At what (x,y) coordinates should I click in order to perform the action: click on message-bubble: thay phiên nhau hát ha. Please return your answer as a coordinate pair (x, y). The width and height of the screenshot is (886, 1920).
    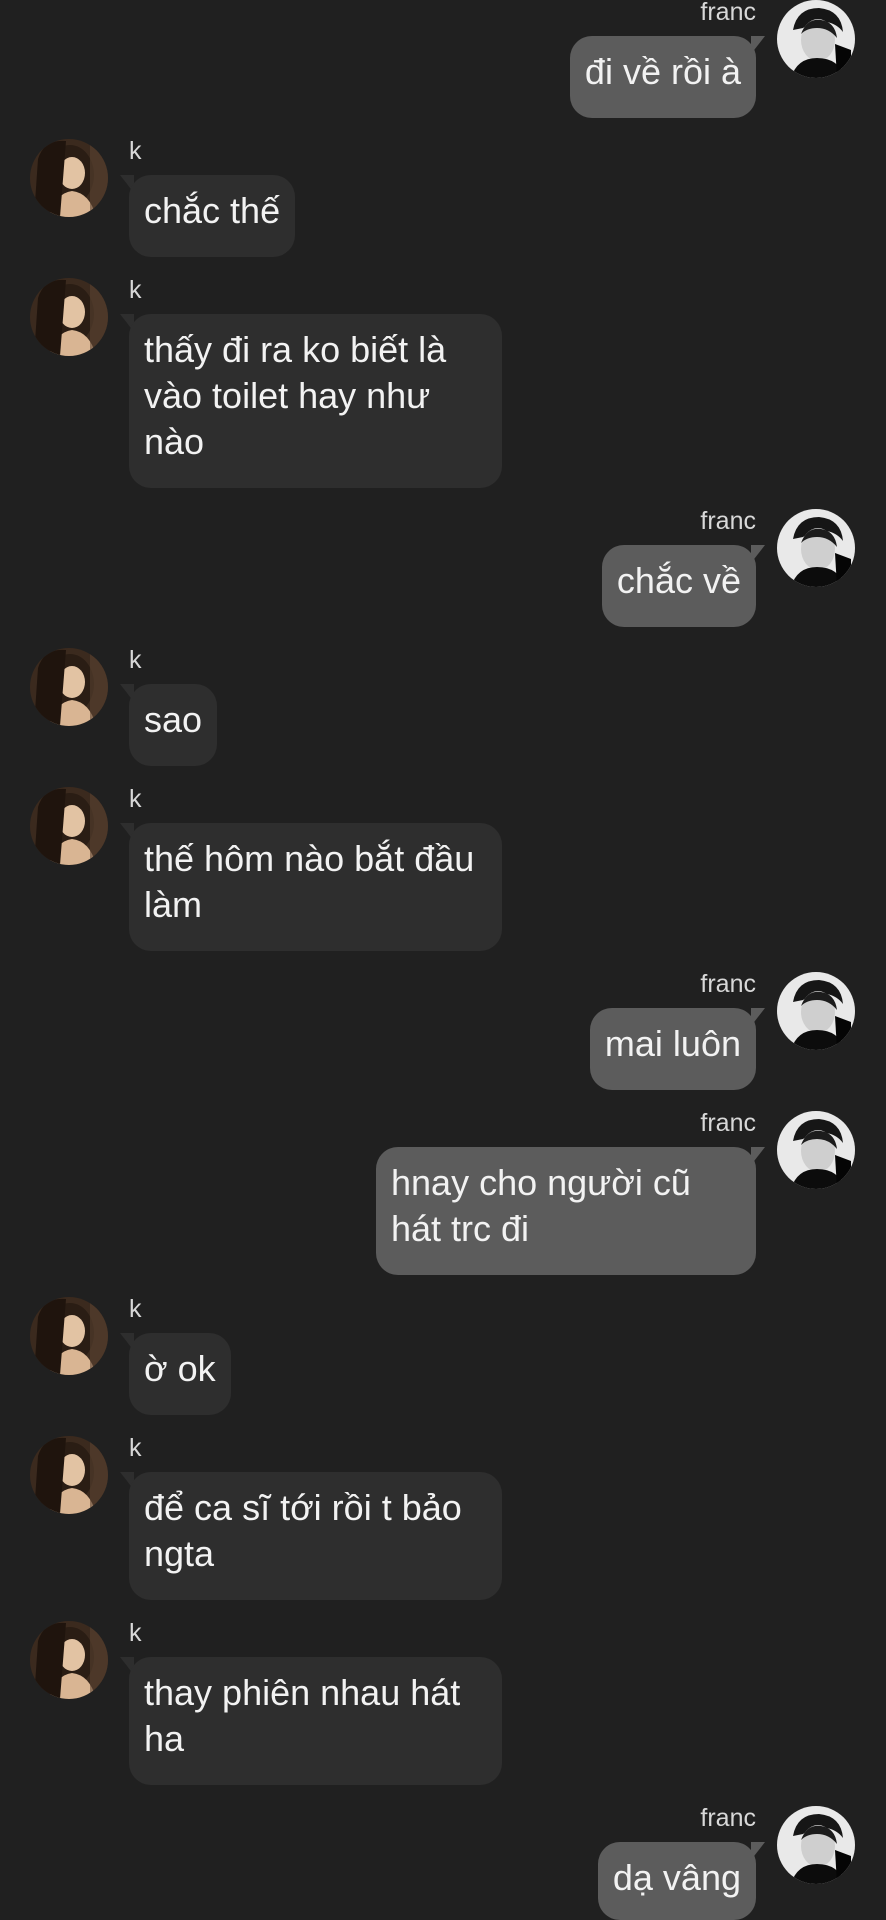
    Looking at the image, I should click on (315, 1721).